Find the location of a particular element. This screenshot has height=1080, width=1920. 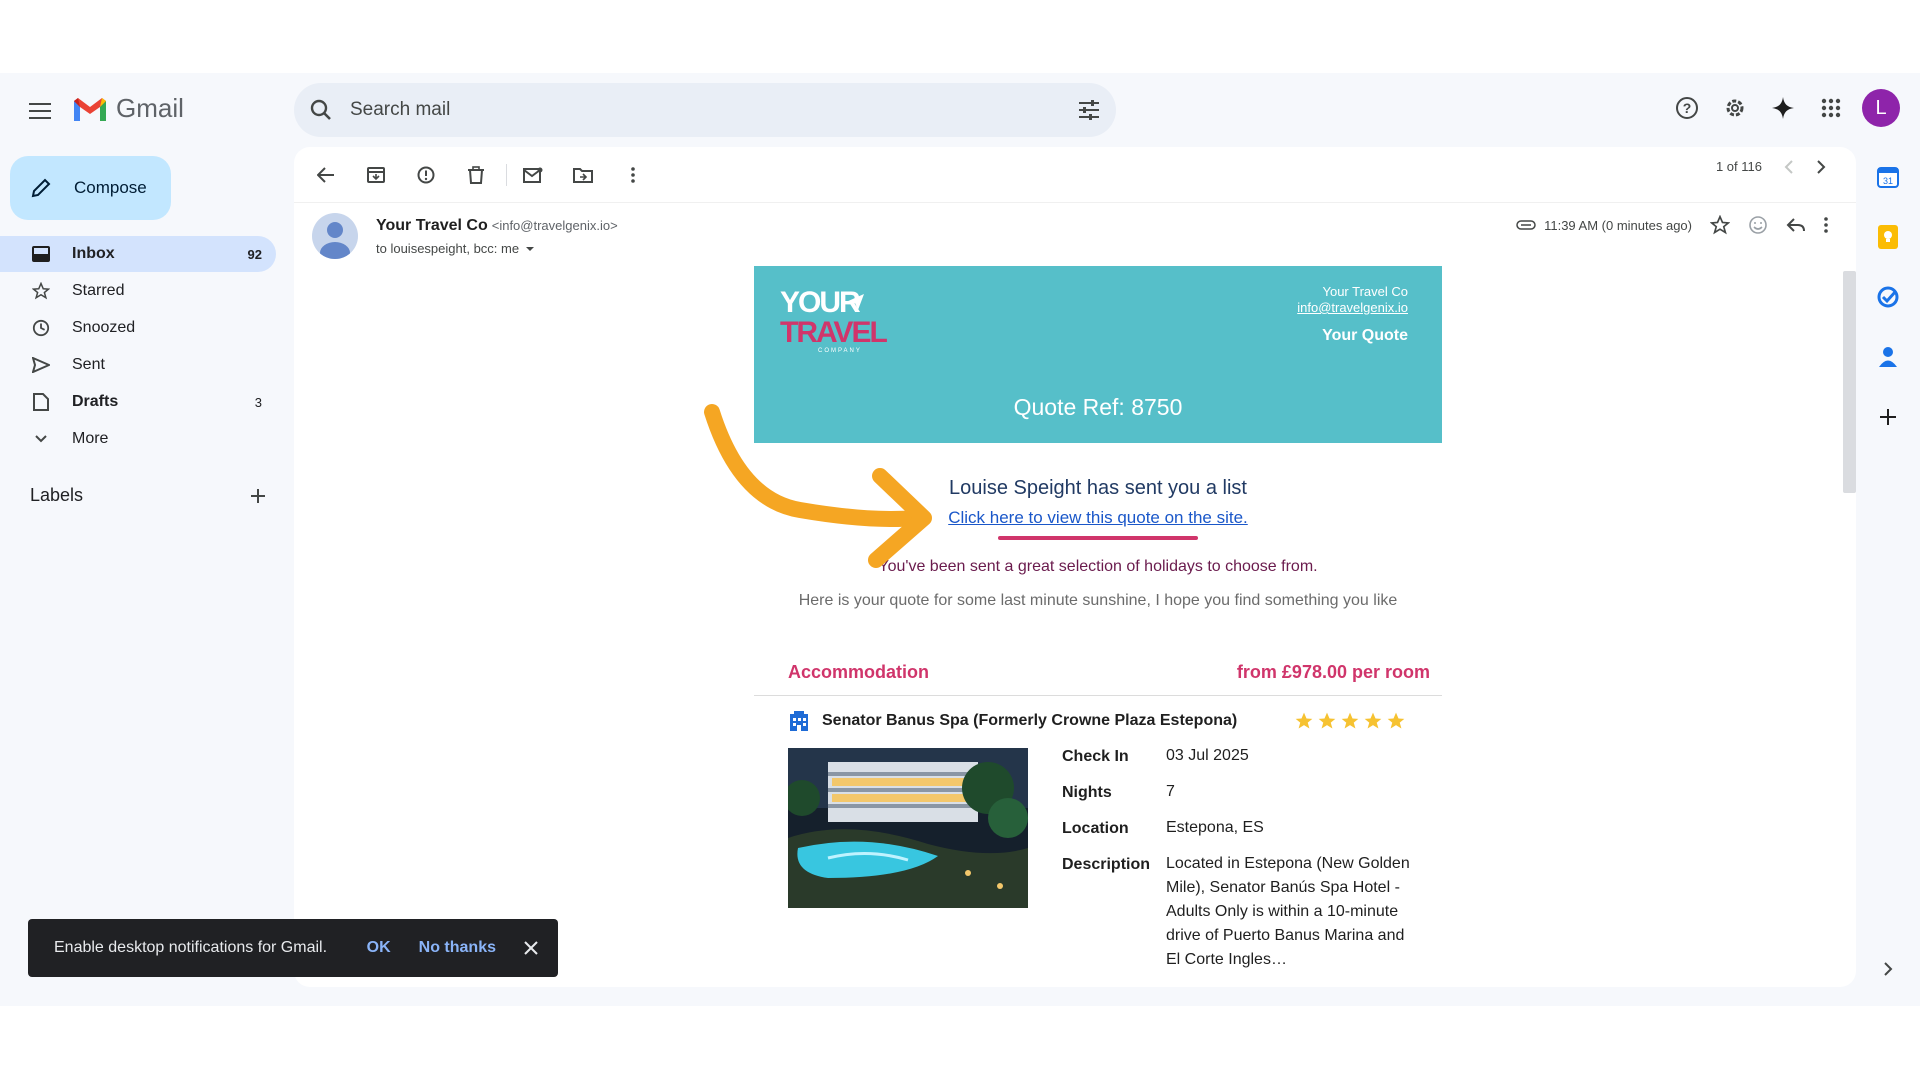

plus-icon is located at coordinates (258, 496).